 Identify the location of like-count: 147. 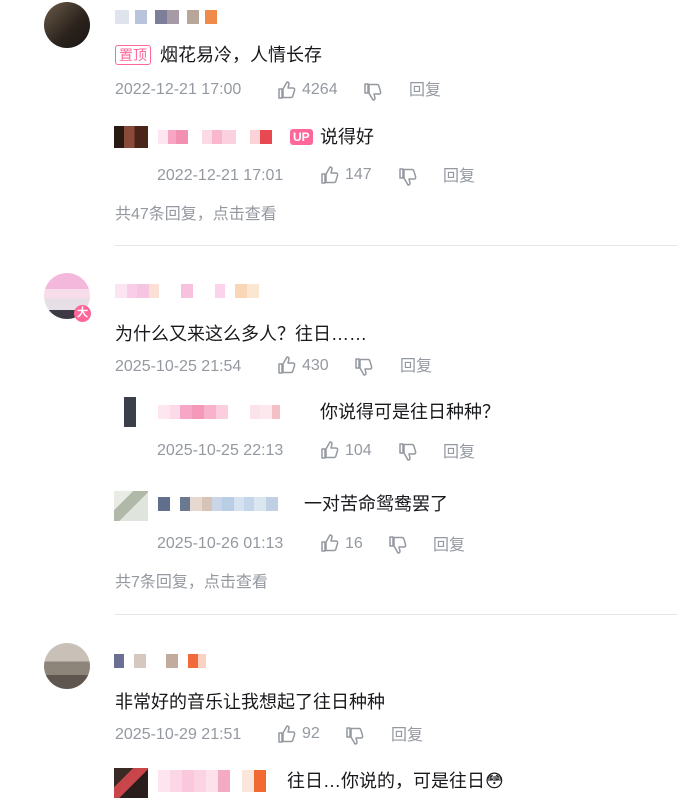
(358, 174).